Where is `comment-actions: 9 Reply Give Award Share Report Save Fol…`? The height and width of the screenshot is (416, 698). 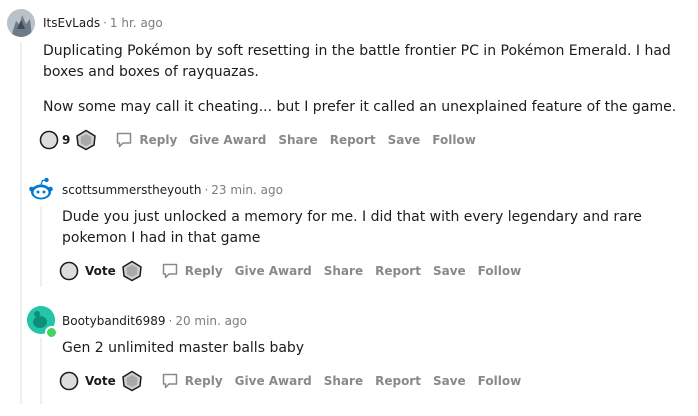 comment-actions: 9 Reply Give Award Share Report Save Fol… is located at coordinates (257, 140).